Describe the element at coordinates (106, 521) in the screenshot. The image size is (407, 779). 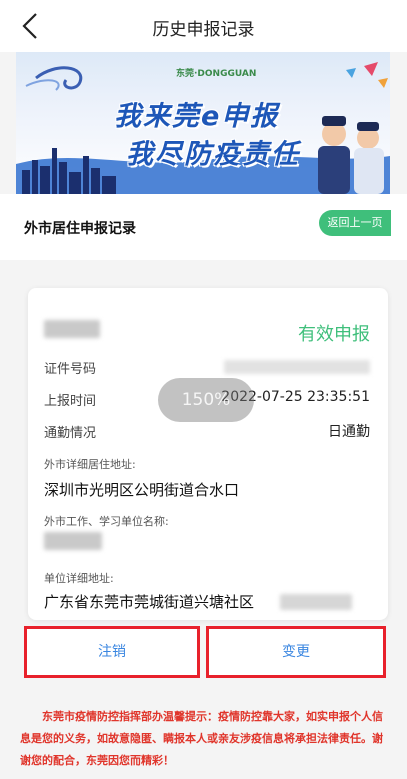
I see `work-unit-label: 外市工作、学习单位名称:` at that location.